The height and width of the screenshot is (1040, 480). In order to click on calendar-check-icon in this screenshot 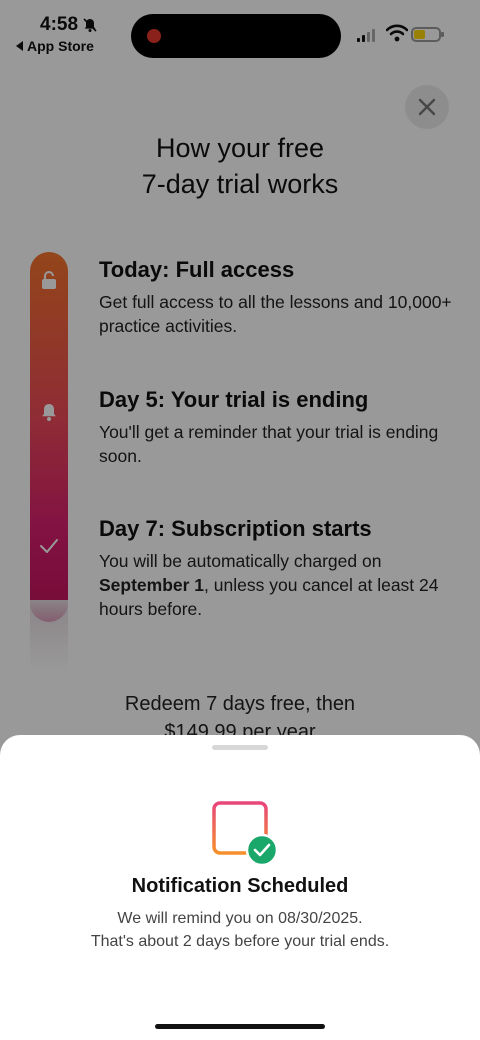, I will do `click(245, 830)`.